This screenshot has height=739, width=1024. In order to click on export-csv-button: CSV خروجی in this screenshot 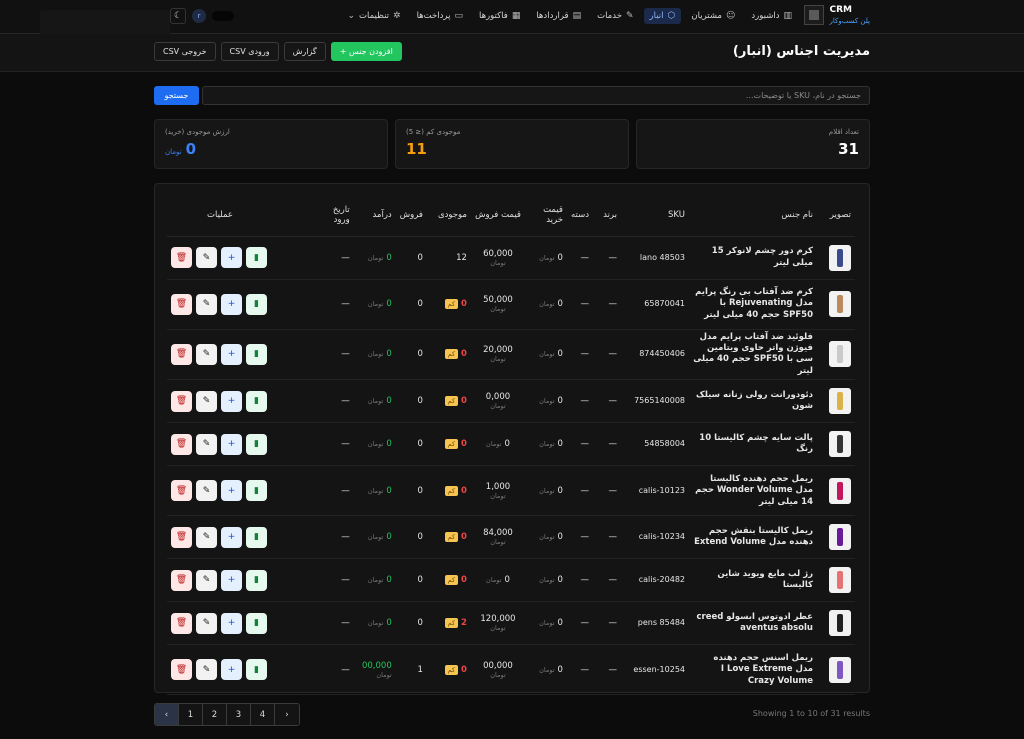, I will do `click(185, 51)`.